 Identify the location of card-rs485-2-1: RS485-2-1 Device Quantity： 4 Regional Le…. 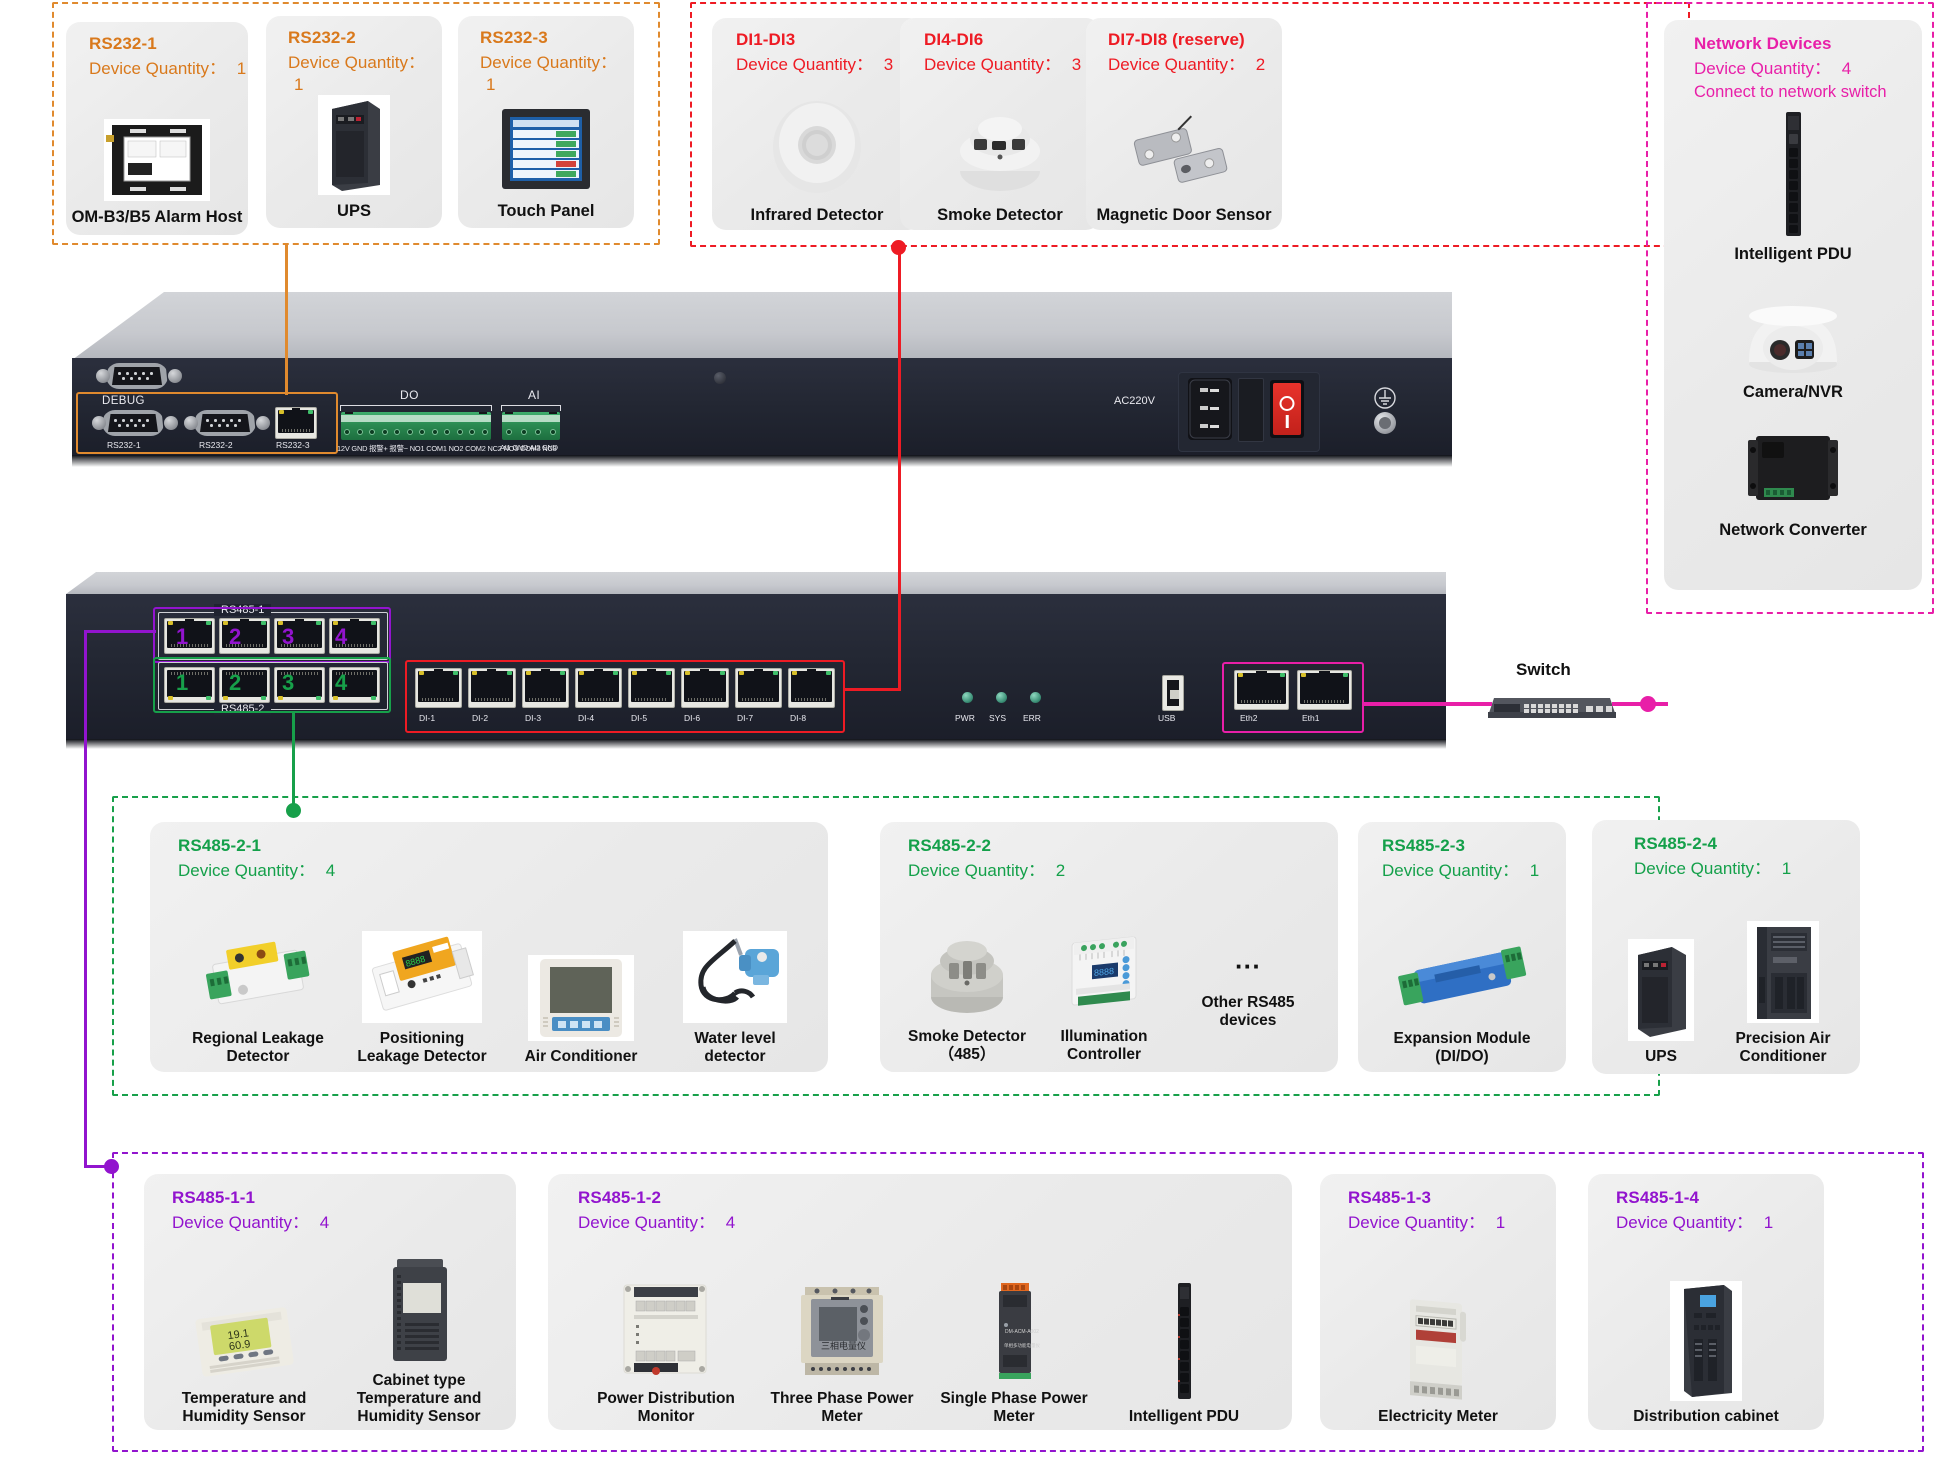
(489, 947).